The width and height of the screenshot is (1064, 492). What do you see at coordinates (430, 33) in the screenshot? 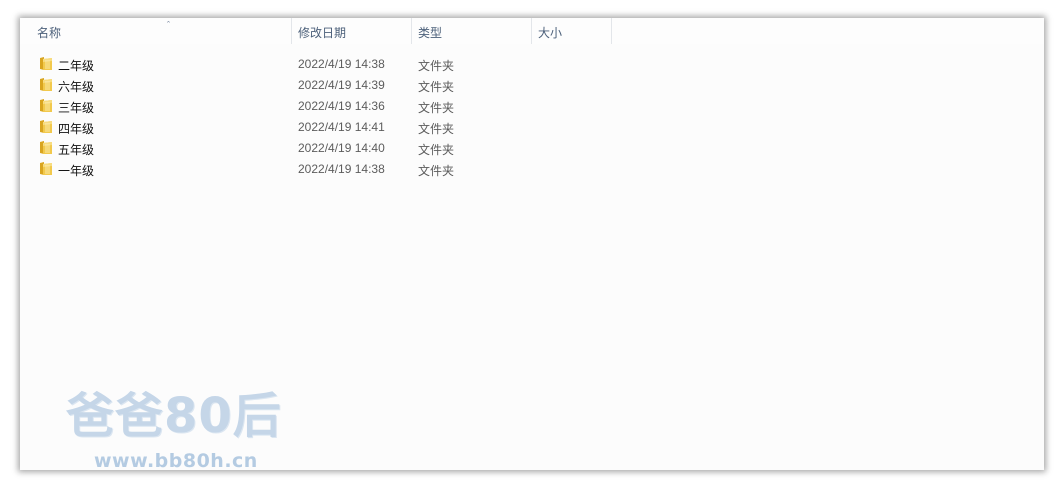
I see `column-header-type-label: 类型` at bounding box center [430, 33].